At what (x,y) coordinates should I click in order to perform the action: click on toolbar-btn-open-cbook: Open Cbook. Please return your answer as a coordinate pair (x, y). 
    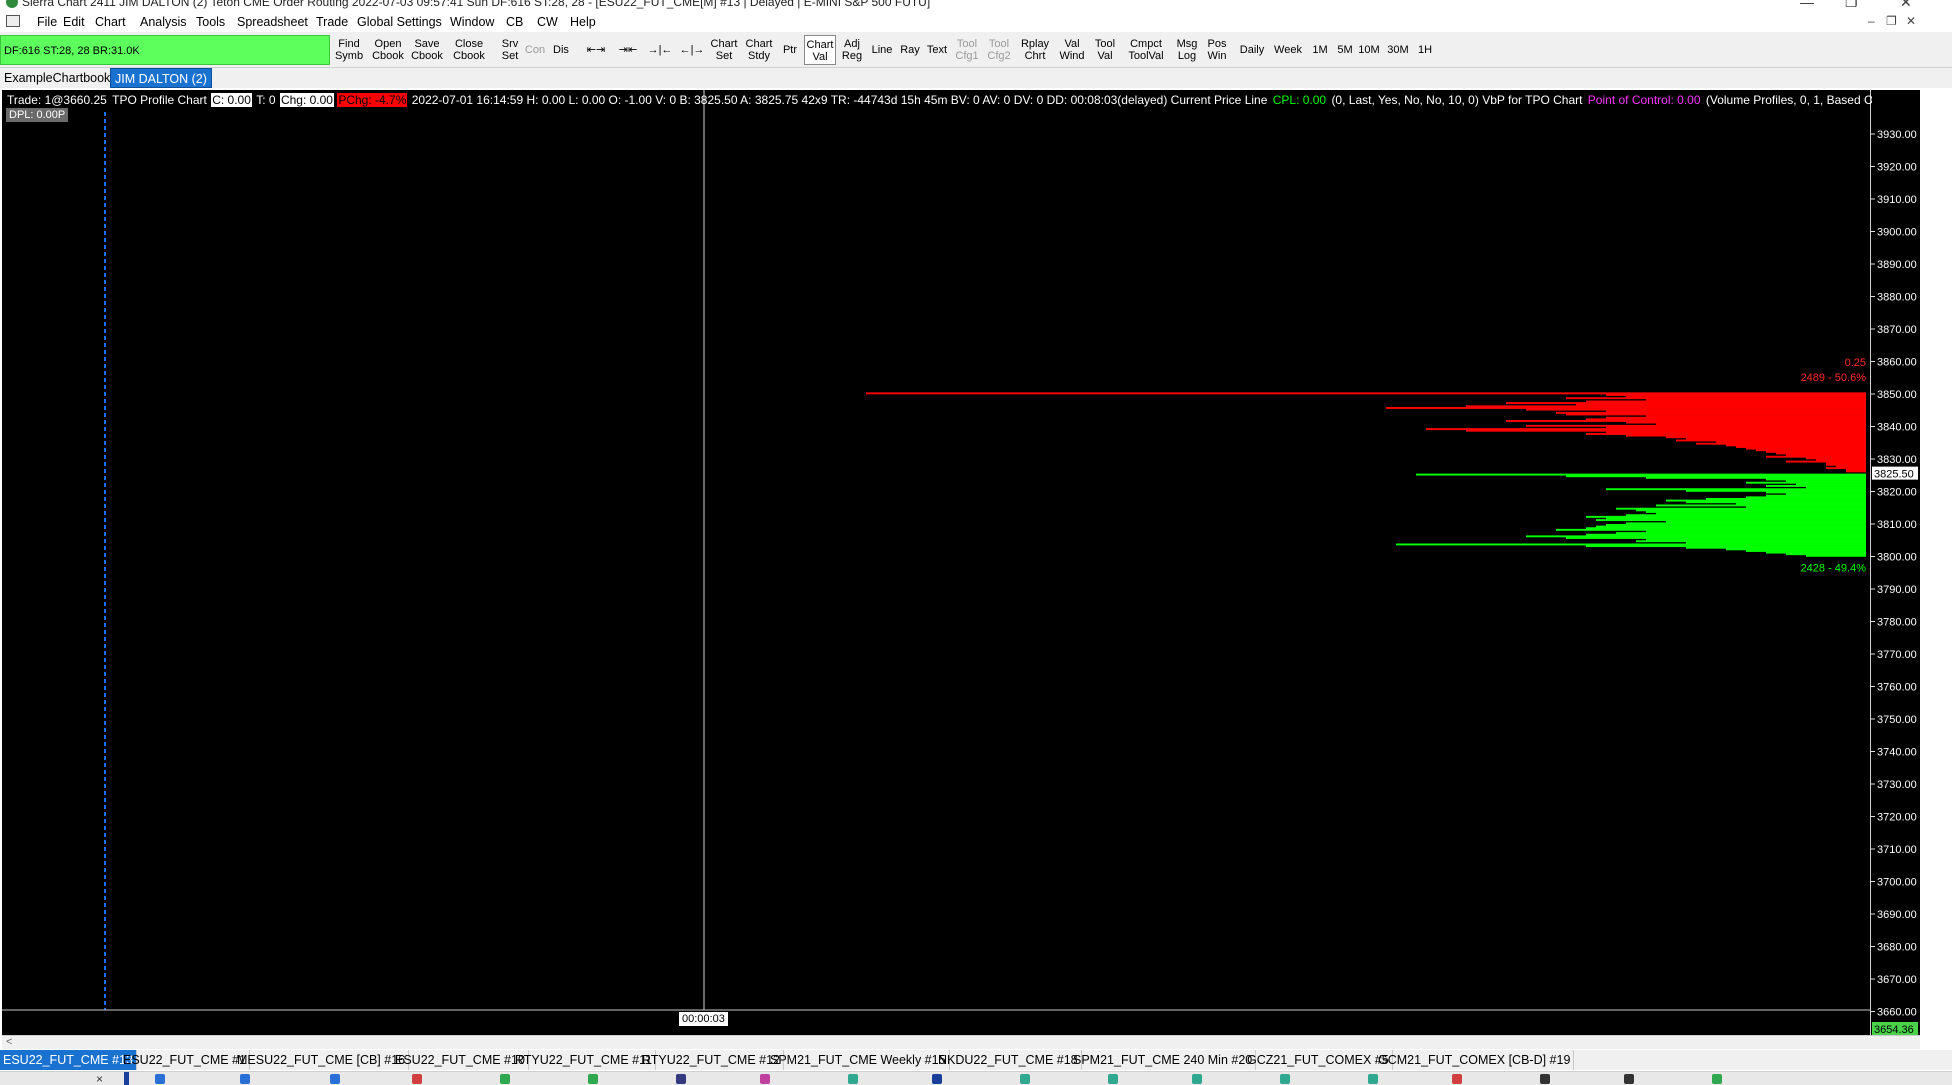
    Looking at the image, I should click on (388, 50).